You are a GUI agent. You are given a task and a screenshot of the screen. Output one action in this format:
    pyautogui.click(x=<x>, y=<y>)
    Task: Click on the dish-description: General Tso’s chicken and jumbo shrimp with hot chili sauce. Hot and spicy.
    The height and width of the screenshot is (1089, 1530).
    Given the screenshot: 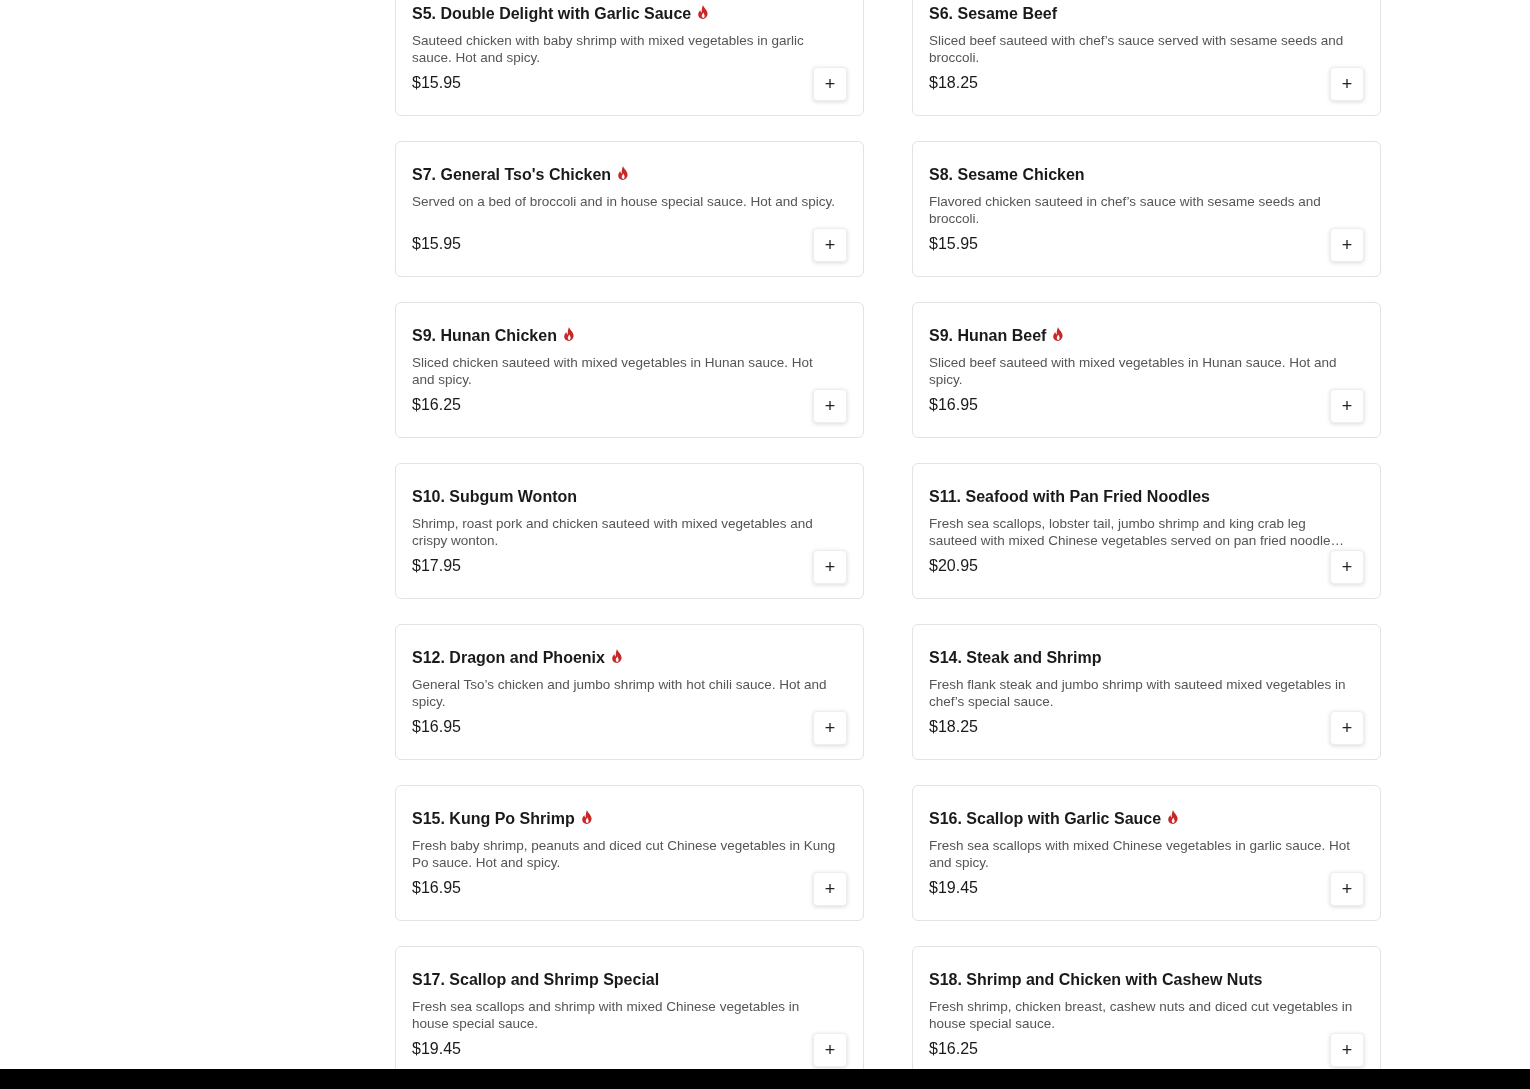 What is the action you would take?
    pyautogui.click(x=620, y=693)
    